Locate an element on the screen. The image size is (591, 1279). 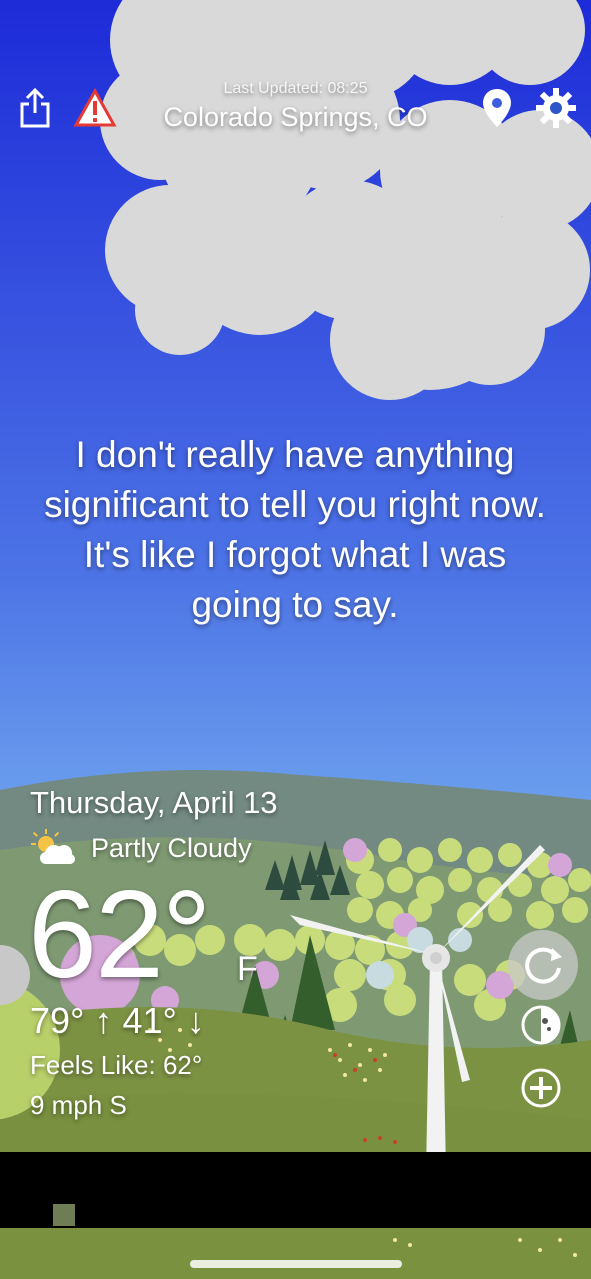
location-button is located at coordinates (497, 108).